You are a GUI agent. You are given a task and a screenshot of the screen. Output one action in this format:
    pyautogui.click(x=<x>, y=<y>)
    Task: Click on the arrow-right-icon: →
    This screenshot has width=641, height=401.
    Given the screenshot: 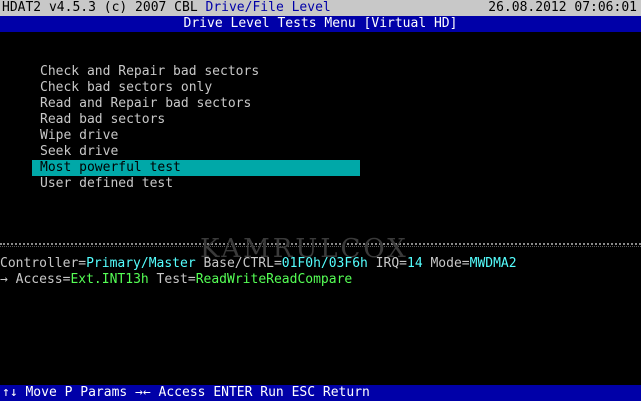 What is the action you would take?
    pyautogui.click(x=4, y=279)
    